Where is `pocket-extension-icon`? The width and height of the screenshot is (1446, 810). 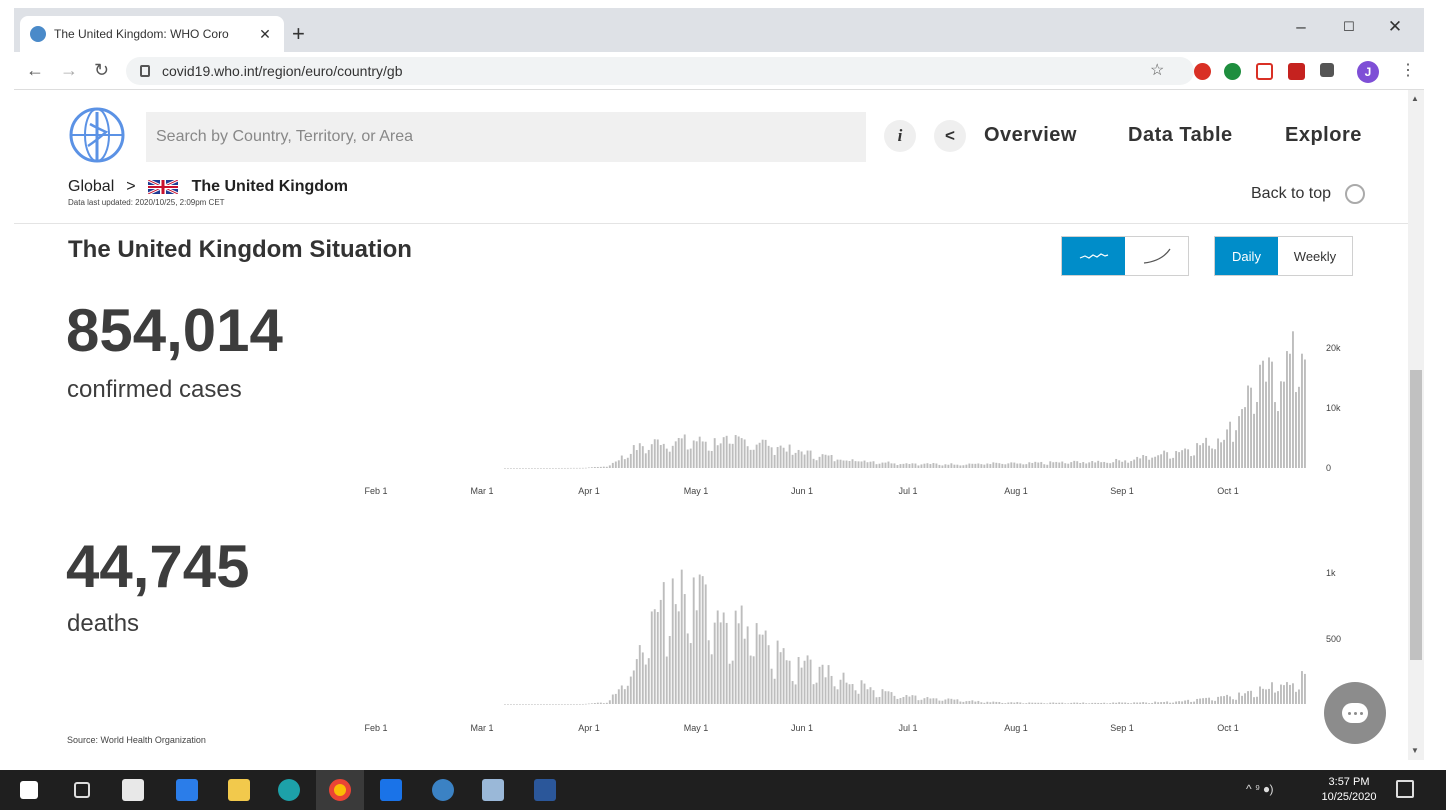
pocket-extension-icon is located at coordinates (1264, 71).